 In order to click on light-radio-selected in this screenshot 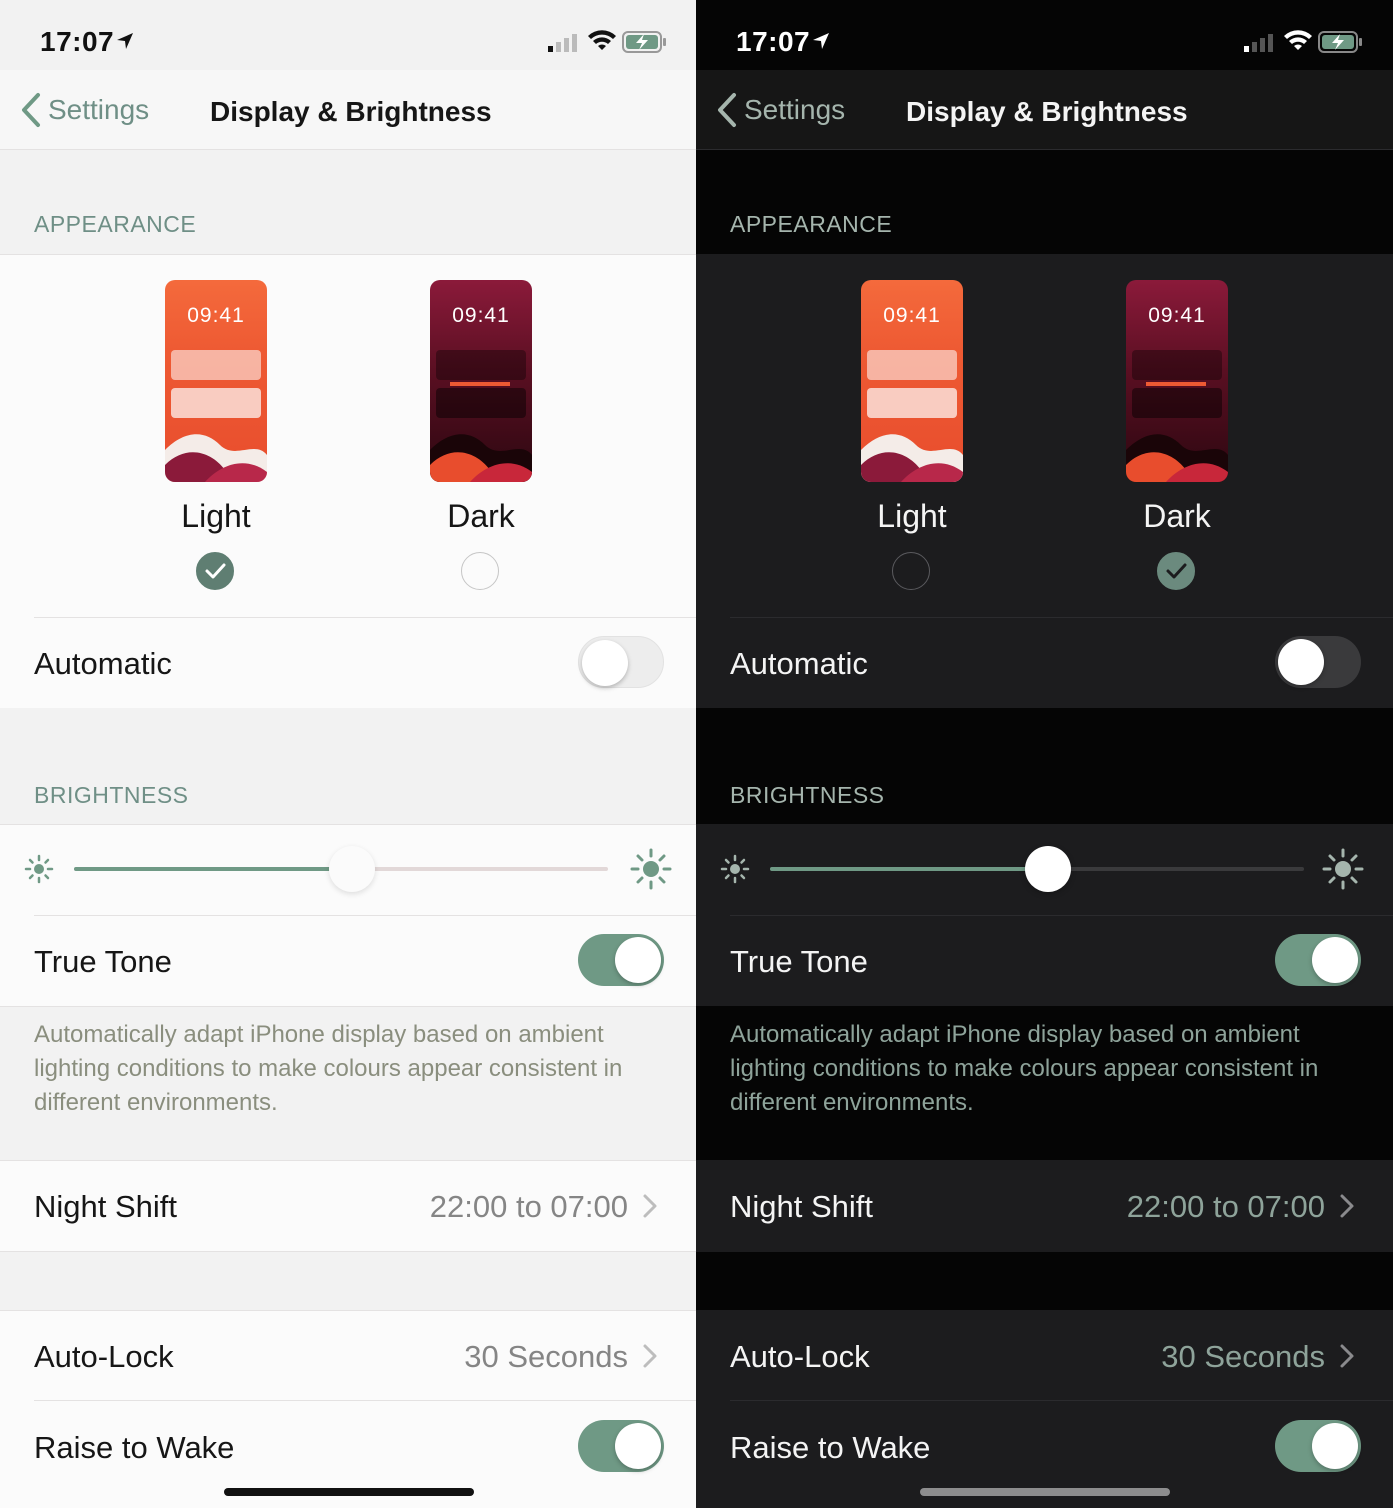, I will do `click(215, 571)`.